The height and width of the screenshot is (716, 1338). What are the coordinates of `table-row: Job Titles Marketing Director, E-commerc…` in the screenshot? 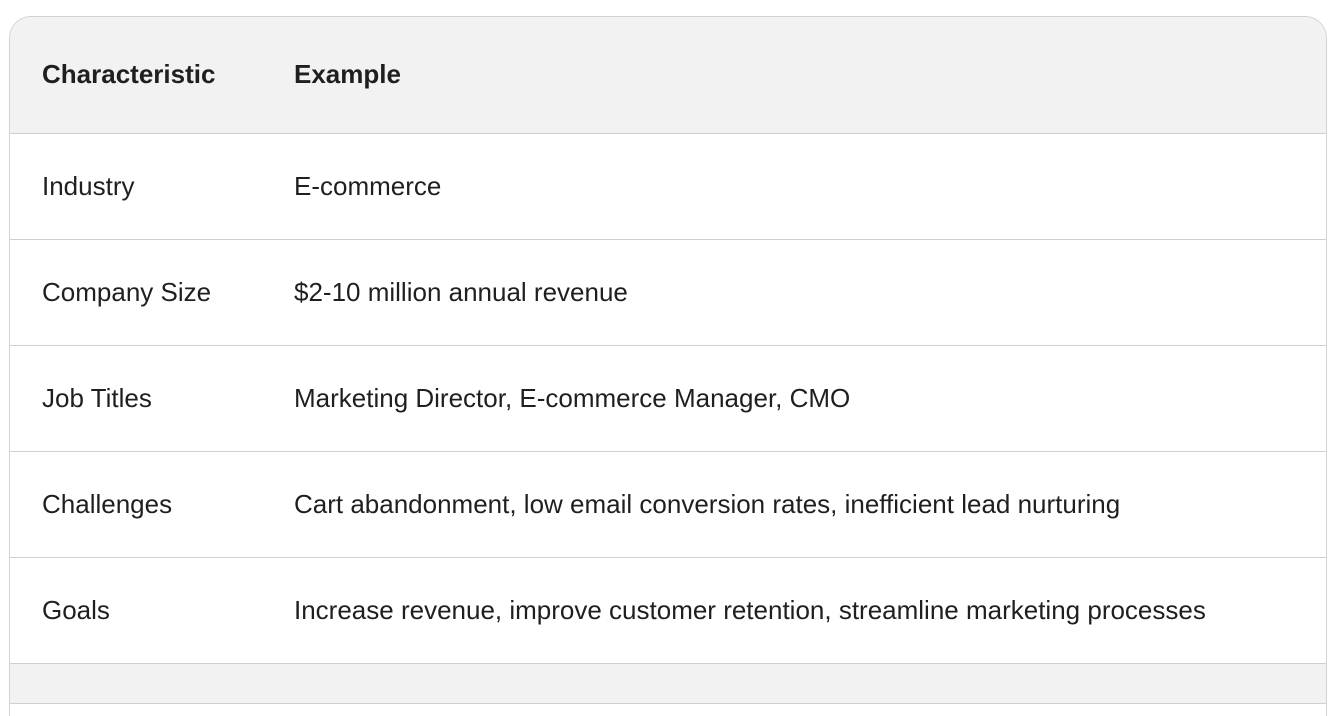 It's located at (668, 398).